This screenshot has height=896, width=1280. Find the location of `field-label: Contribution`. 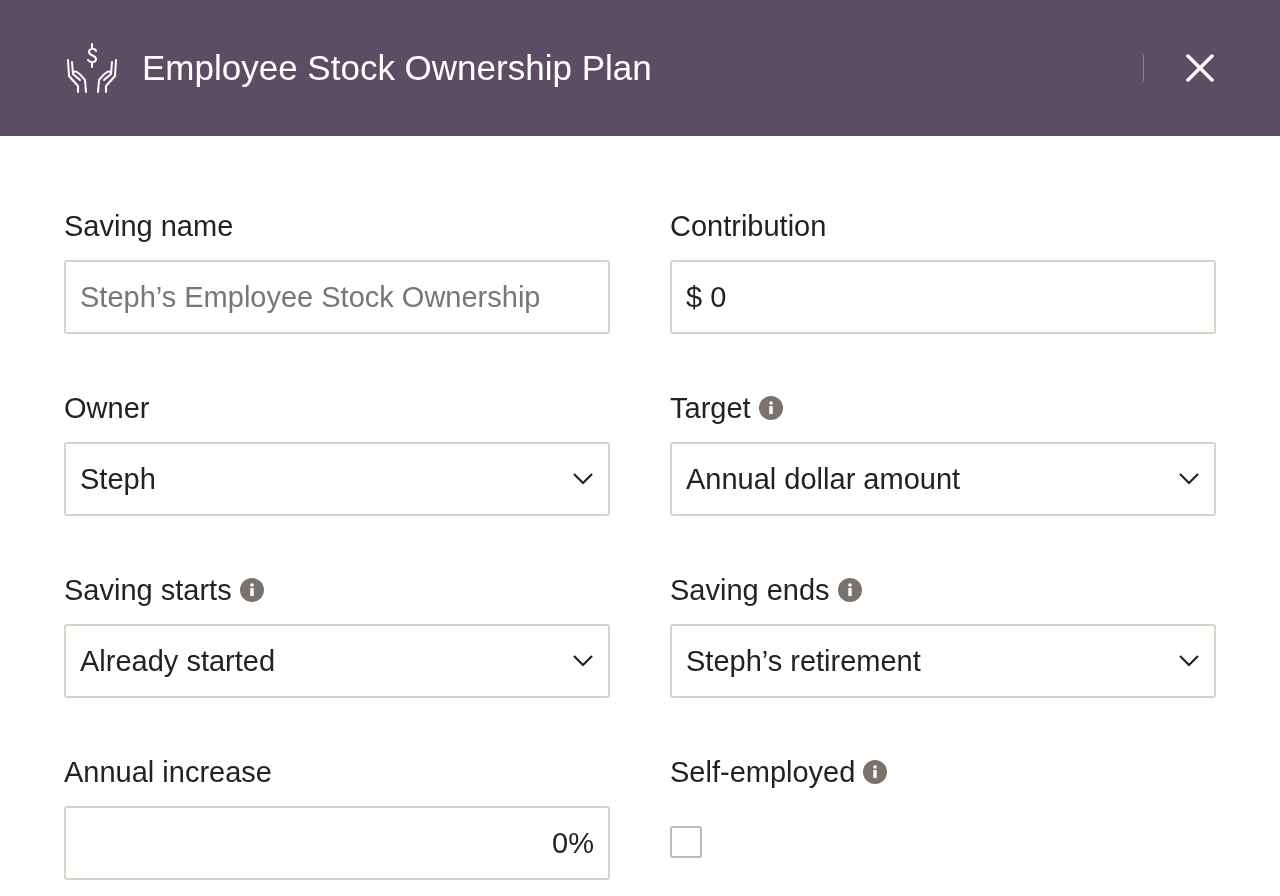

field-label: Contribution is located at coordinates (748, 226).